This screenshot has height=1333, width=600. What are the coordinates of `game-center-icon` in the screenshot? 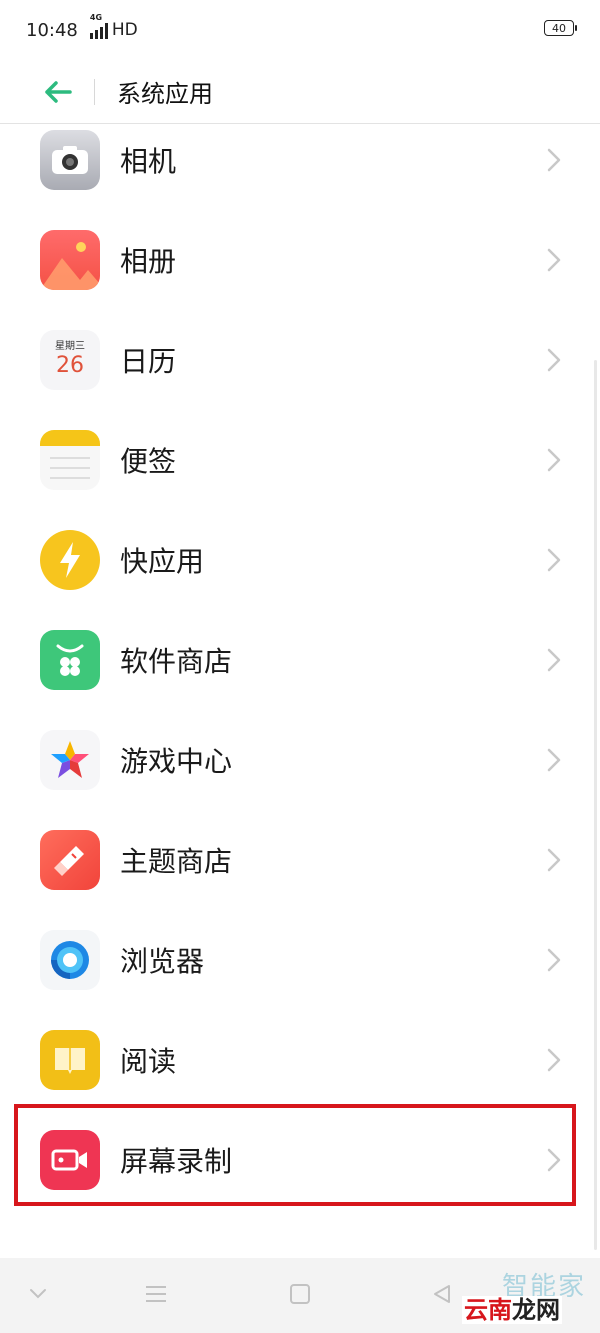 It's located at (70, 760).